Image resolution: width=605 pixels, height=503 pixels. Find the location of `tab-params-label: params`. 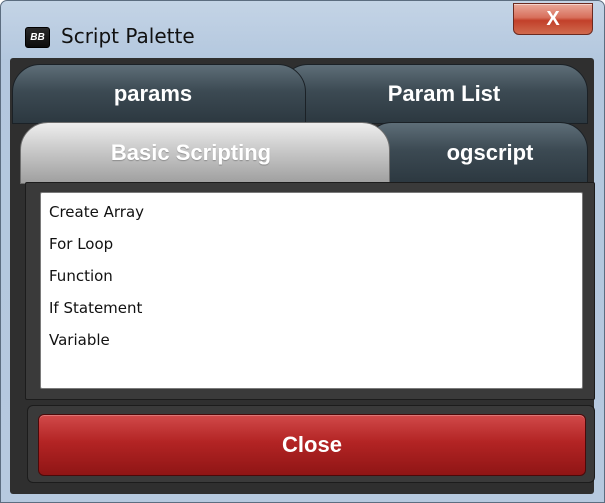

tab-params-label: params is located at coordinates (153, 93).